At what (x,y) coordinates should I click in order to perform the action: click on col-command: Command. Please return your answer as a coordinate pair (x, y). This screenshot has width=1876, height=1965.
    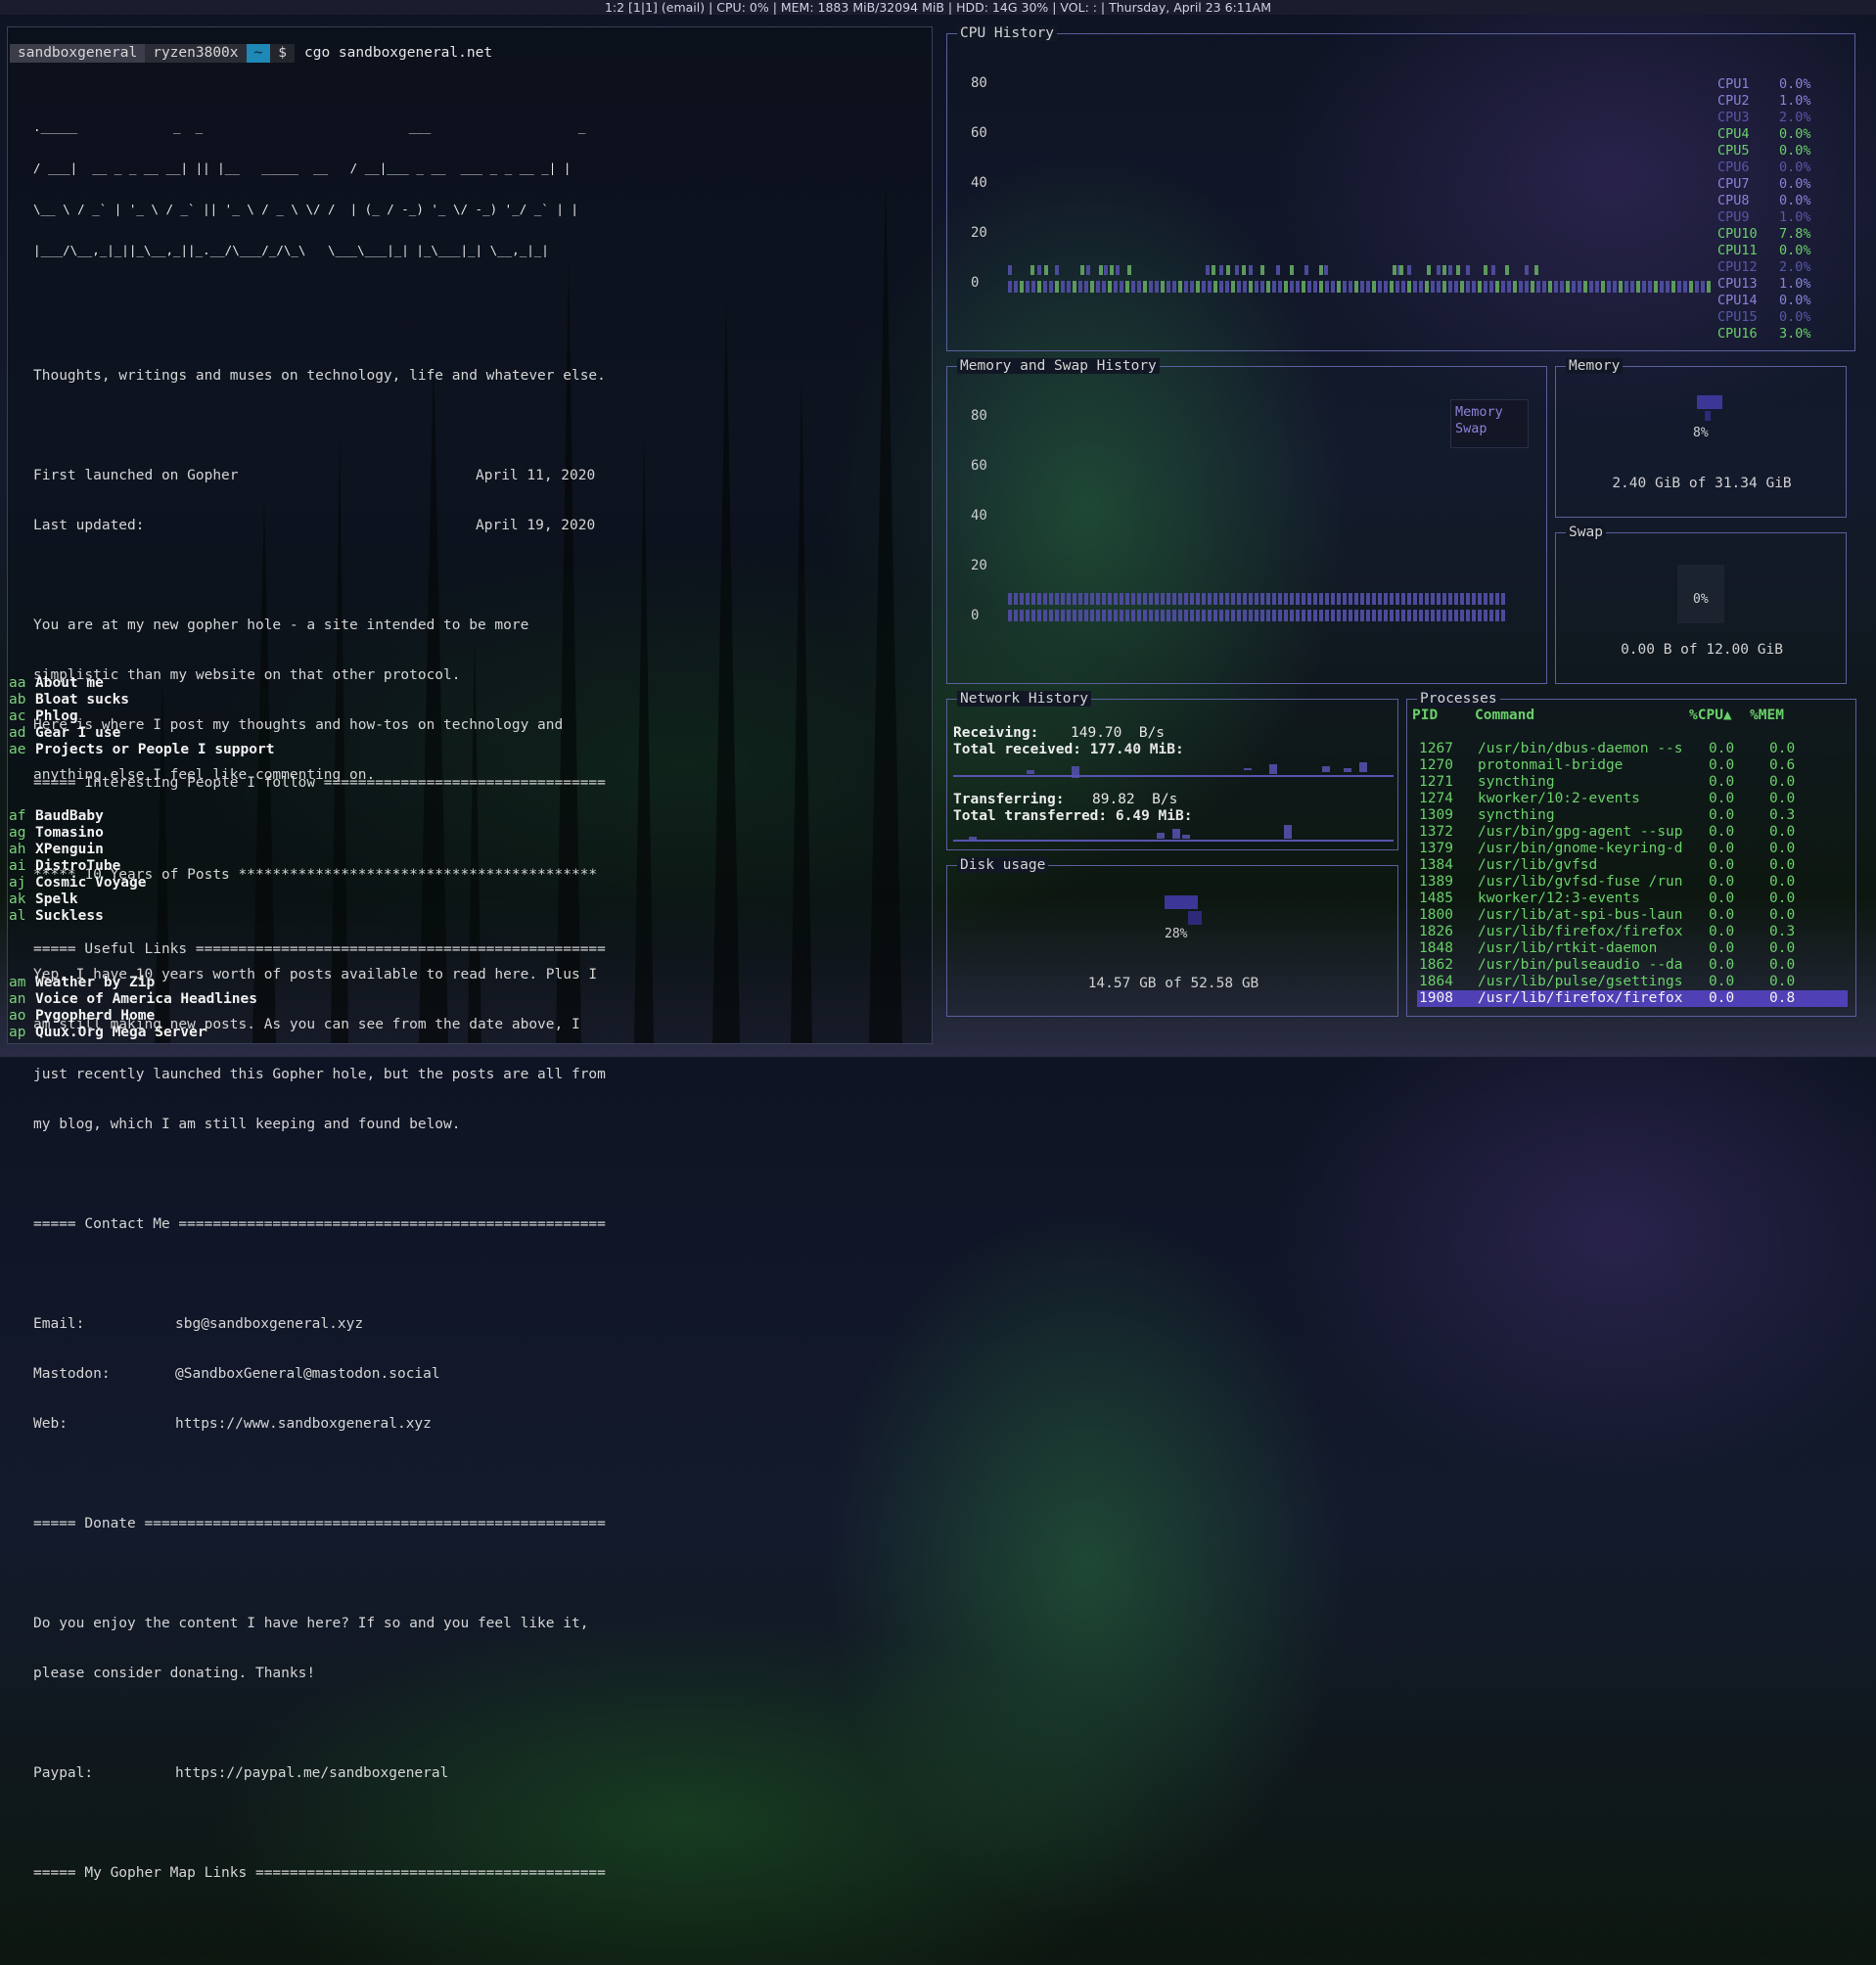
    Looking at the image, I should click on (1504, 715).